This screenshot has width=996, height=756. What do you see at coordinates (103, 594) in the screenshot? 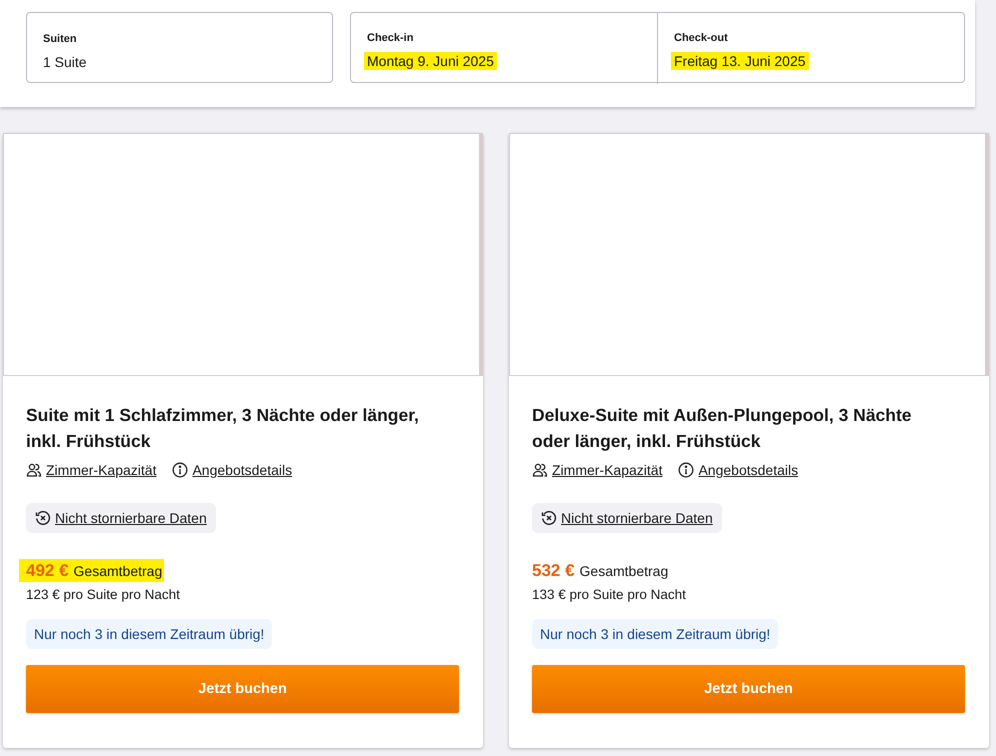
I see `nightly-price: 123 € pro Suite pro Nacht` at bounding box center [103, 594].